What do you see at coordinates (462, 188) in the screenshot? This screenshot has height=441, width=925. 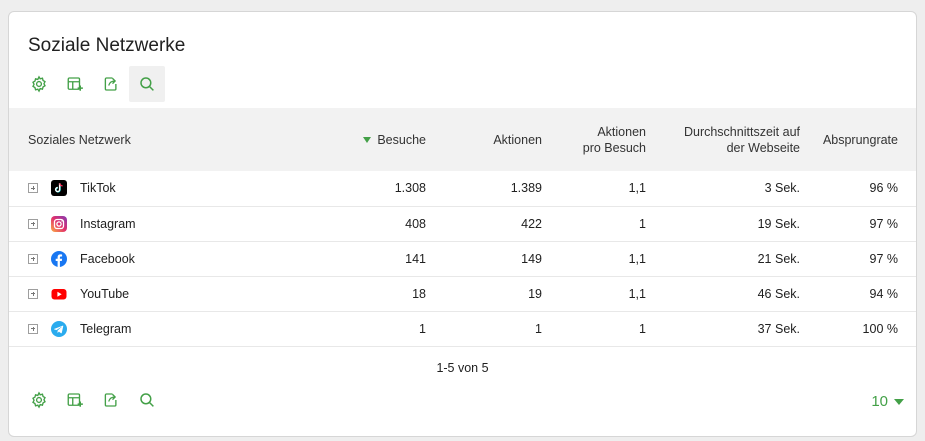 I see `table-row: TikTok 1.308 1.389 1,1 3 Sek. 96 %` at bounding box center [462, 188].